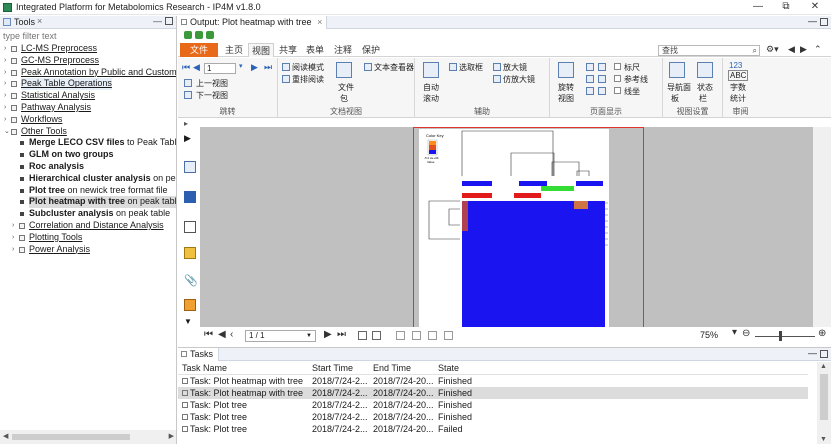 Image resolution: width=831 pixels, height=444 pixels. What do you see at coordinates (617, 90) in the screenshot?
I see `guide-checkbox` at bounding box center [617, 90].